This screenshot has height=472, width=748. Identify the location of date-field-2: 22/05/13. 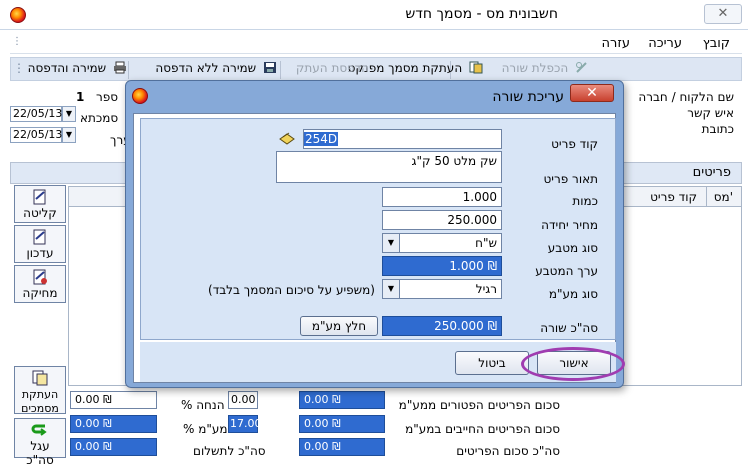
(36, 135).